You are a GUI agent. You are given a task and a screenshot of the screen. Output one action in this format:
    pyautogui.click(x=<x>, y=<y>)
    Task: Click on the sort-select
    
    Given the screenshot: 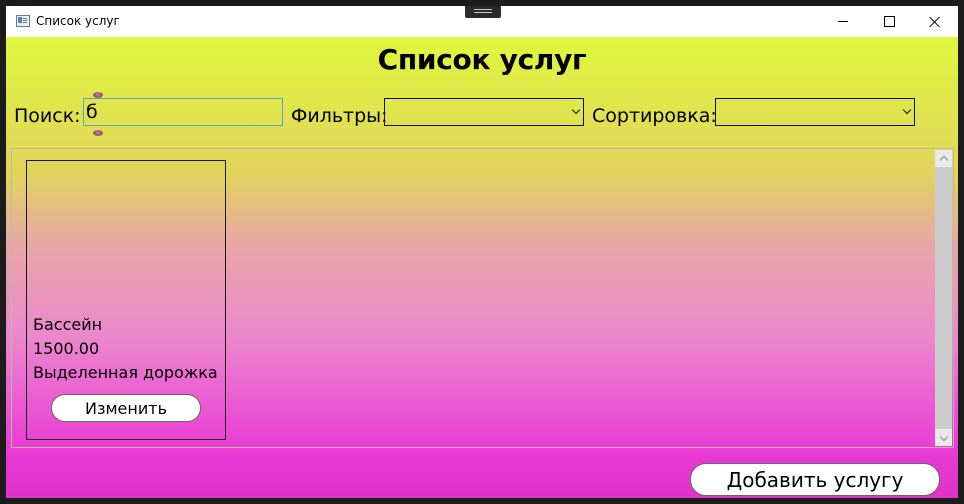 What is the action you would take?
    pyautogui.click(x=815, y=112)
    